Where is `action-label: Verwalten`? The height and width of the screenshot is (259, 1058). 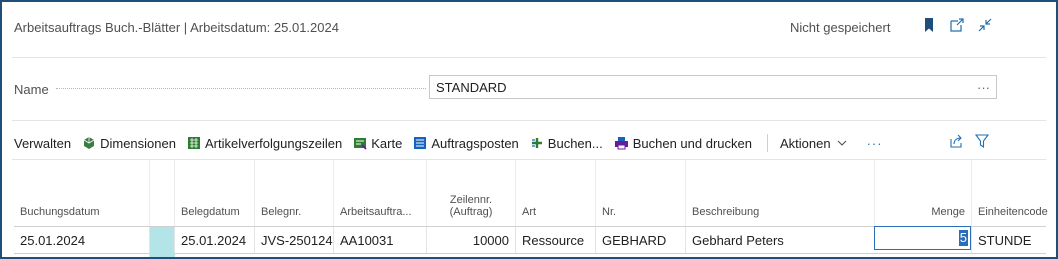
action-label: Verwalten is located at coordinates (43, 143).